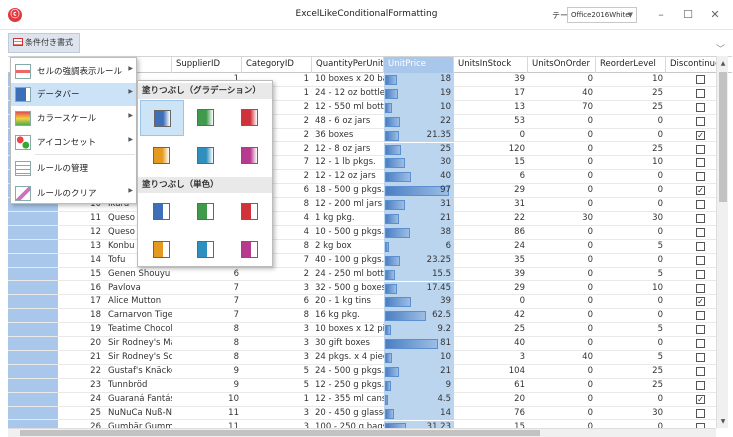  What do you see at coordinates (491, 344) in the screenshot?
I see `stock-cell: 40` at bounding box center [491, 344].